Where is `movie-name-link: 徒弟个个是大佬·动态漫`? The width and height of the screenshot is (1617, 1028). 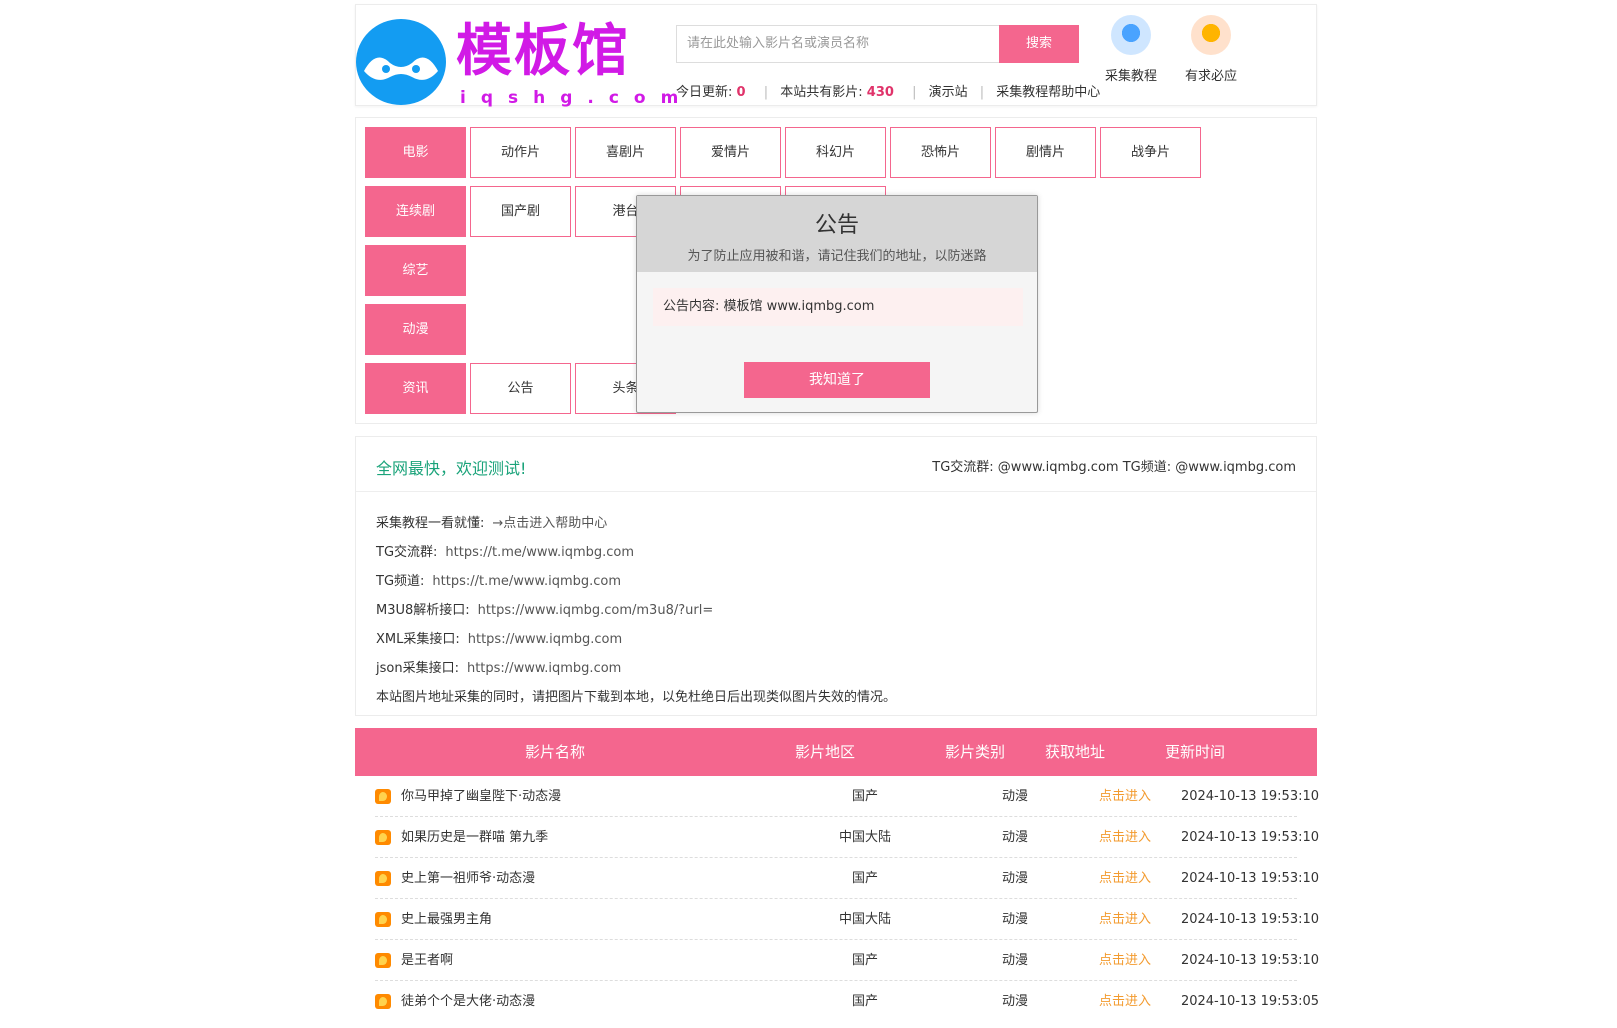
movie-name-link: 徒弟个个是大佬·动态漫 is located at coordinates (468, 1001).